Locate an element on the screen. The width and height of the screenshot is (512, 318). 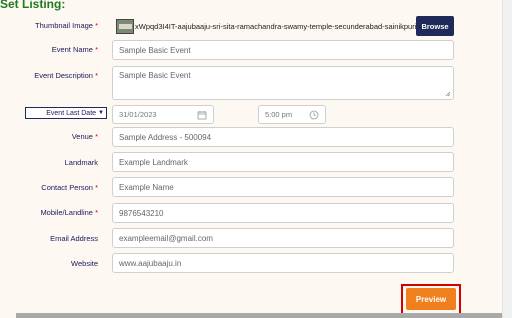
footer-bar is located at coordinates (259, 315).